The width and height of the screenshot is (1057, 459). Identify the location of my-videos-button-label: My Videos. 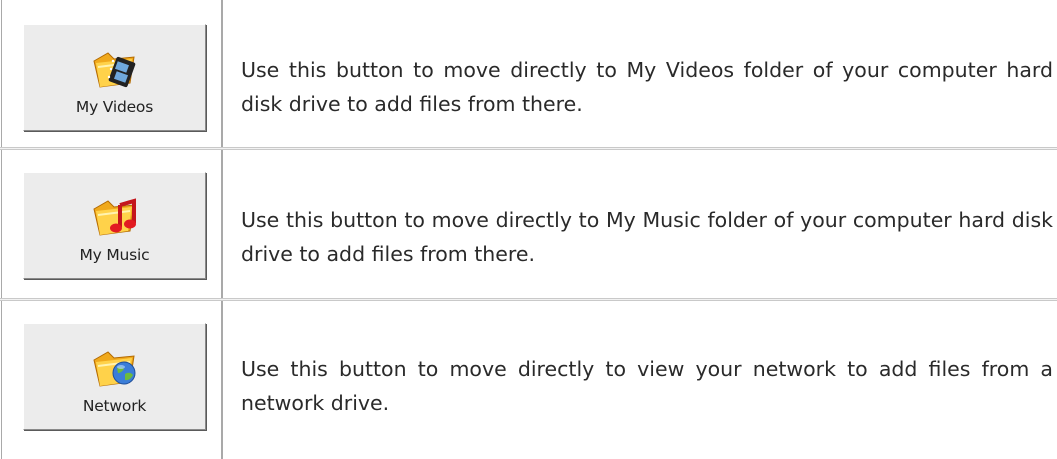
(114, 107).